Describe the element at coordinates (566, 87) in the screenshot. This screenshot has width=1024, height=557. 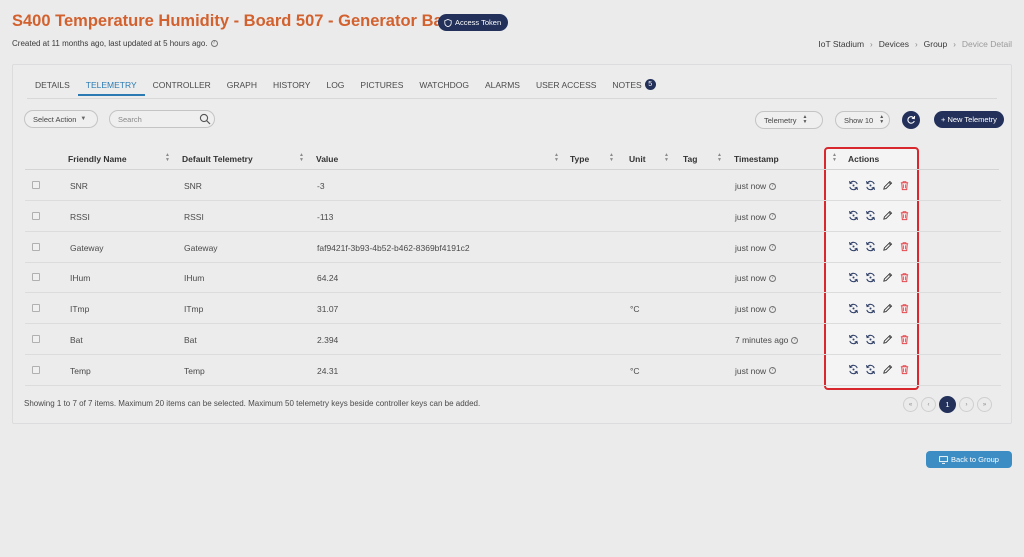
I see `tab-user-access: USER ACCESS` at that location.